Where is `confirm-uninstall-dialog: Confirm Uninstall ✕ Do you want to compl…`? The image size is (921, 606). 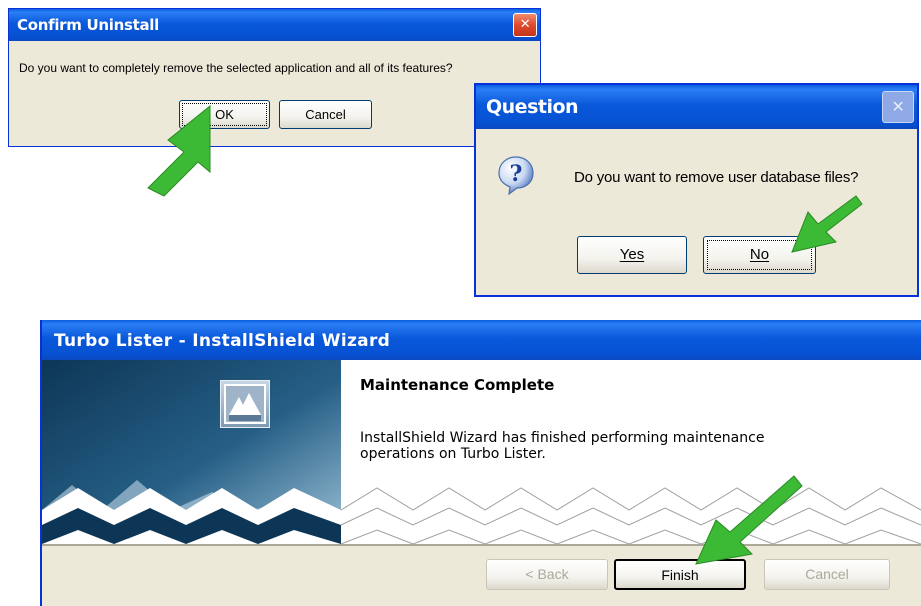 confirm-uninstall-dialog: Confirm Uninstall ✕ Do you want to compl… is located at coordinates (274, 77).